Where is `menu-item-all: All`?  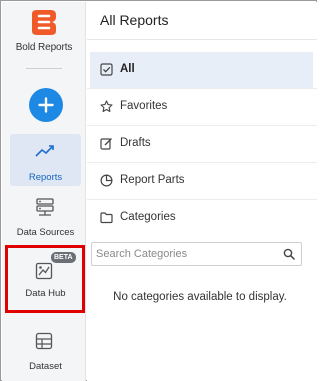
menu-item-all: All is located at coordinates (201, 70).